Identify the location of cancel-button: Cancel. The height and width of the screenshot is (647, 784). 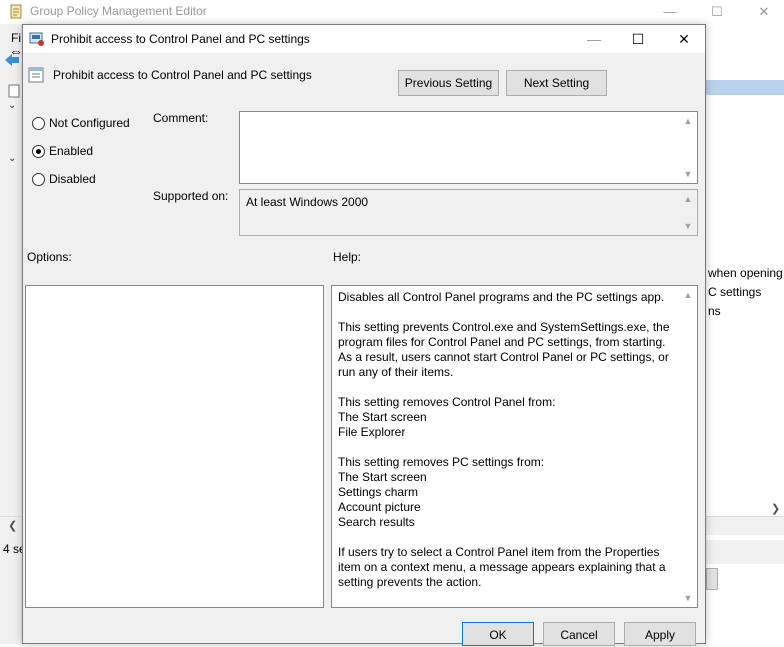
(579, 634).